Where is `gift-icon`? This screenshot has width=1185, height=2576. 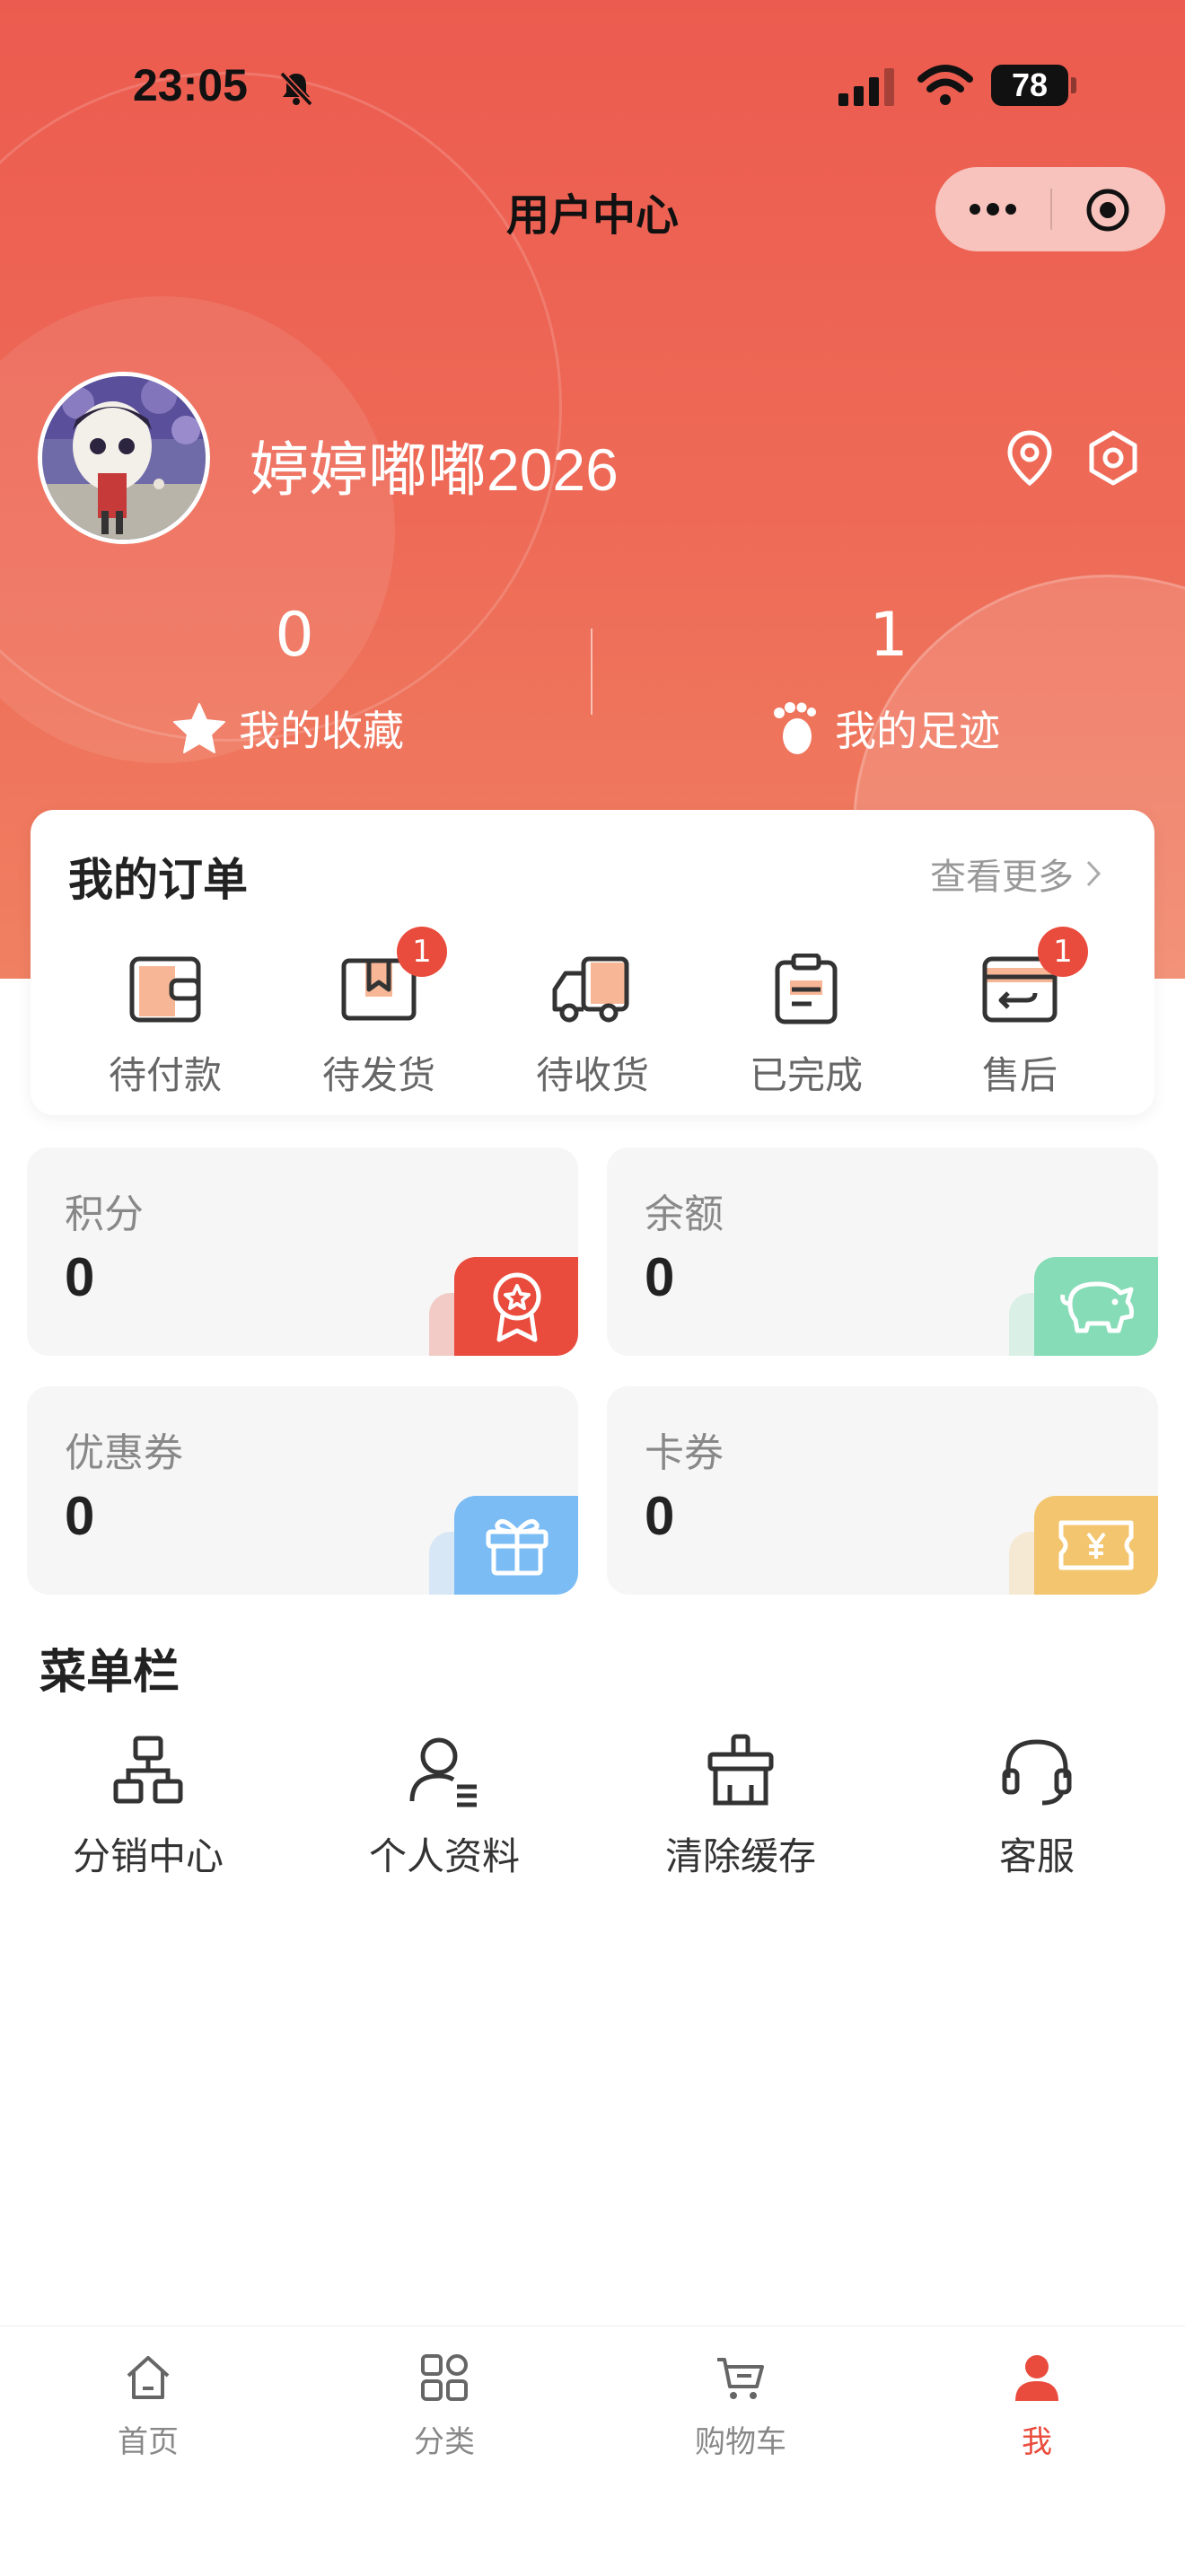 gift-icon is located at coordinates (517, 1547).